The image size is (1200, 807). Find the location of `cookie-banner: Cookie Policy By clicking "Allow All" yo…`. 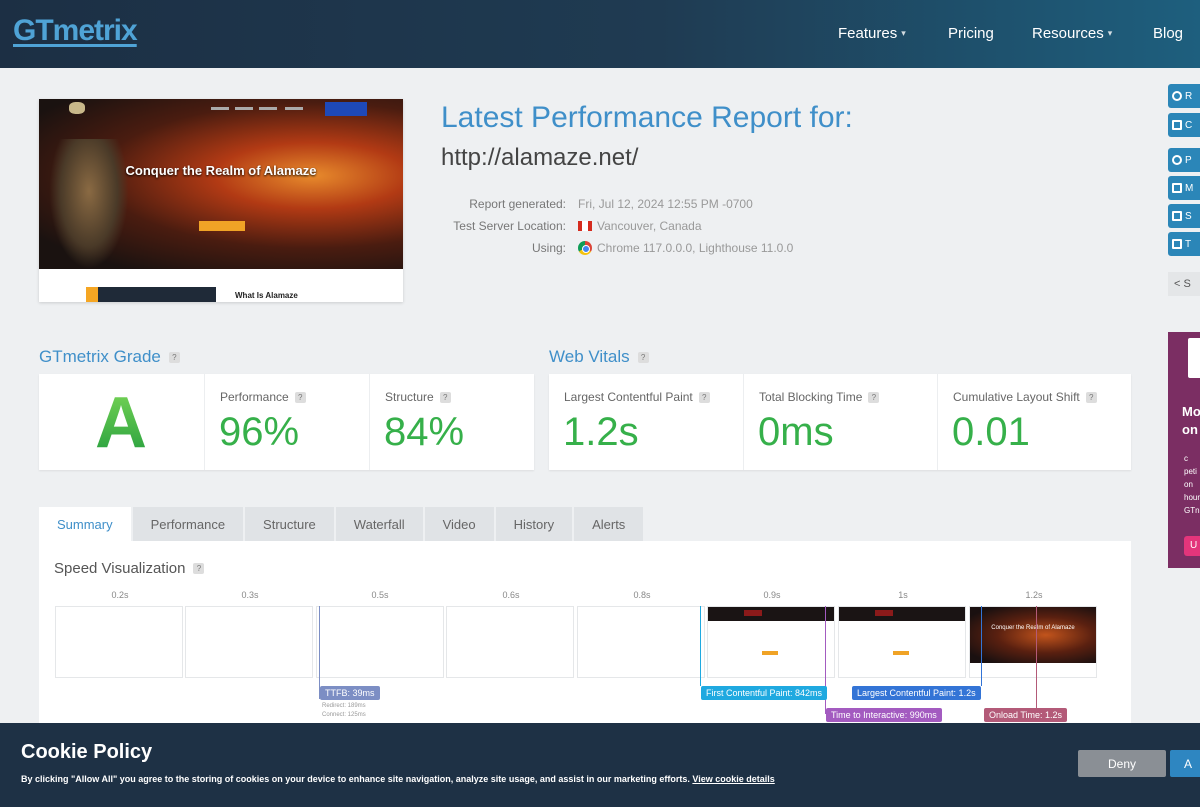

cookie-banner: Cookie Policy By clicking "Allow All" yo… is located at coordinates (600, 765).